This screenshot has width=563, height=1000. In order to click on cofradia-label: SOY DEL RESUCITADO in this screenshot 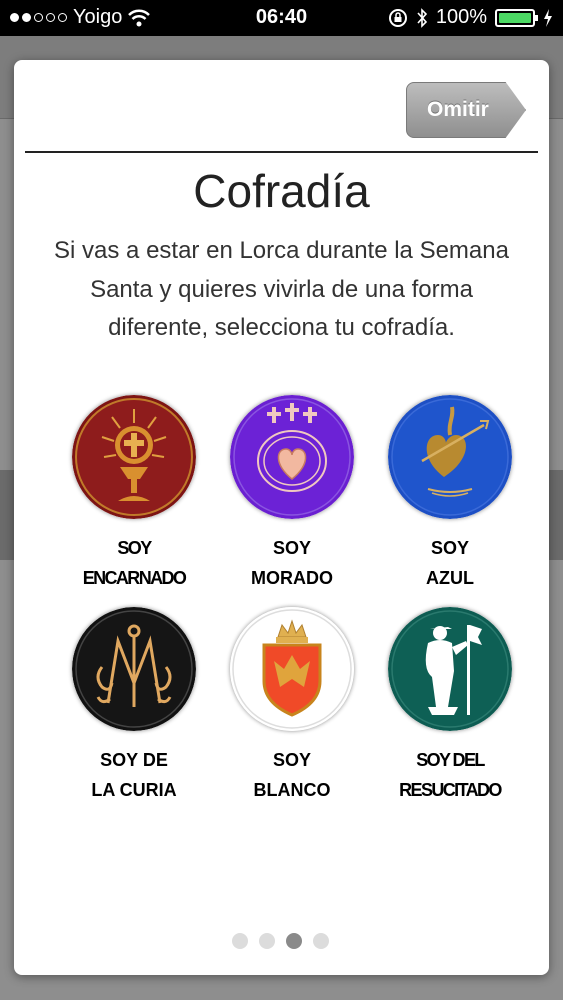, I will do `click(450, 775)`.